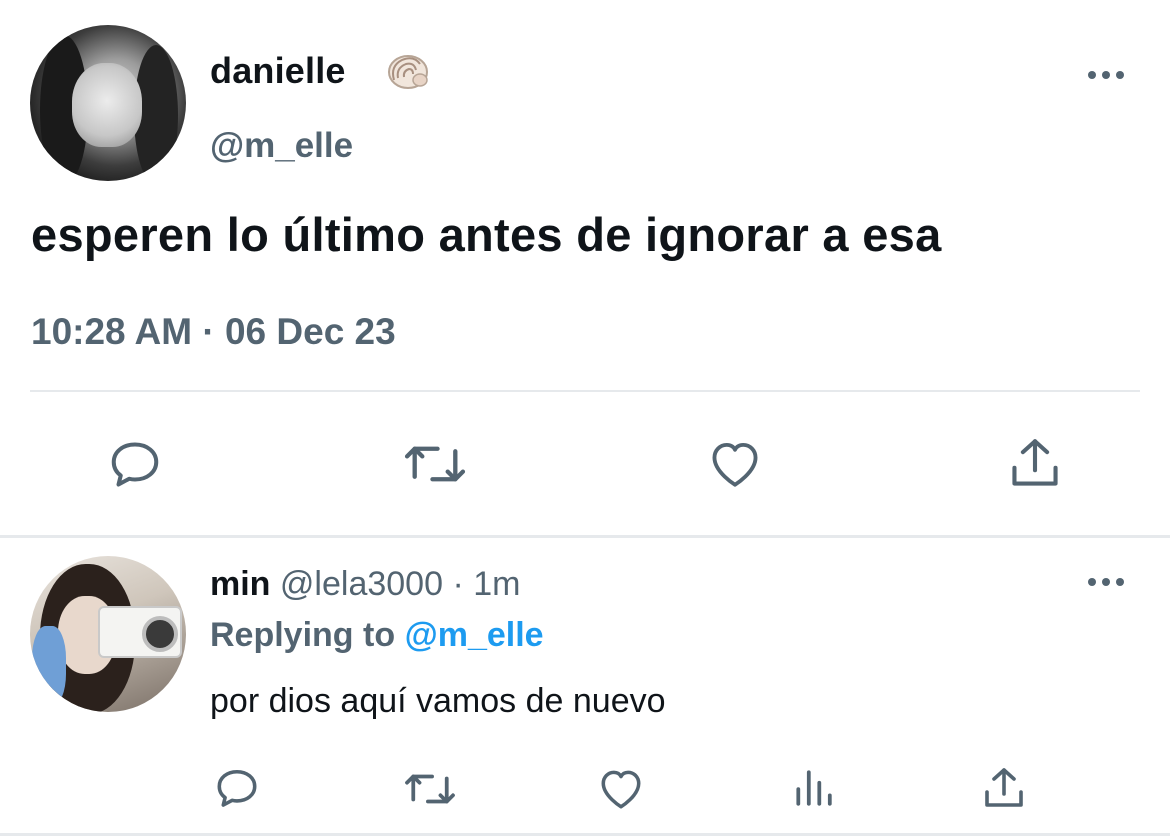  Describe the element at coordinates (407, 71) in the screenshot. I see `spiral-shell-icon` at that location.